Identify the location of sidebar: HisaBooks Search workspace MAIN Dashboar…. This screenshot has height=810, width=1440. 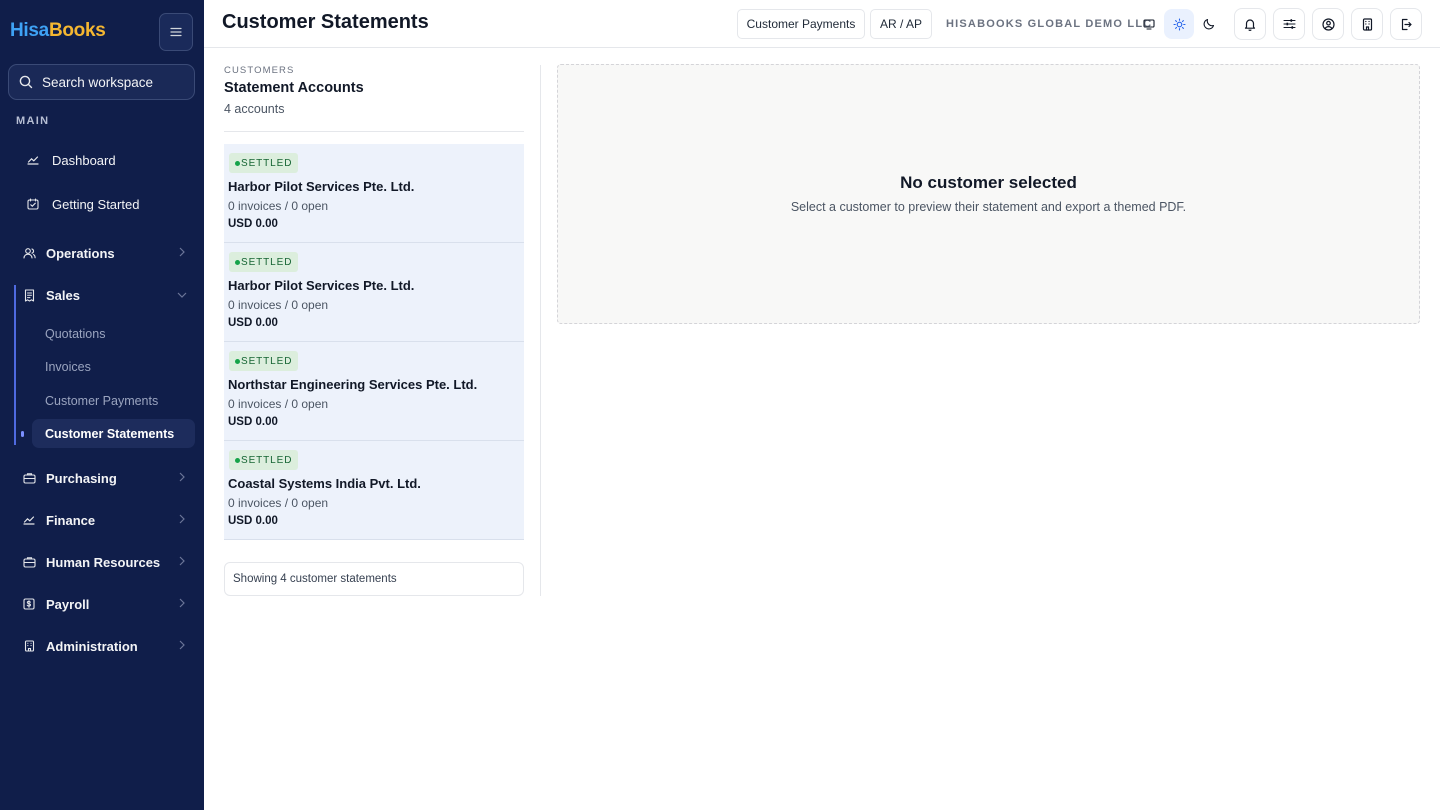
(102, 405).